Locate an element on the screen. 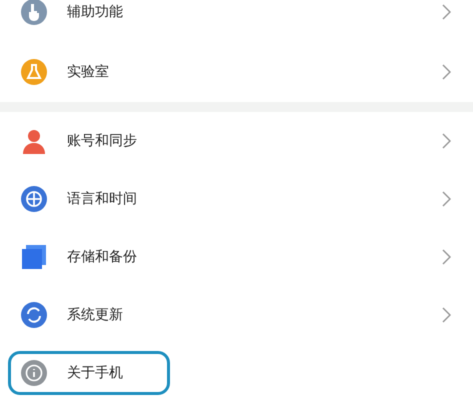 The height and width of the screenshot is (403, 473). flask-icon is located at coordinates (34, 72).